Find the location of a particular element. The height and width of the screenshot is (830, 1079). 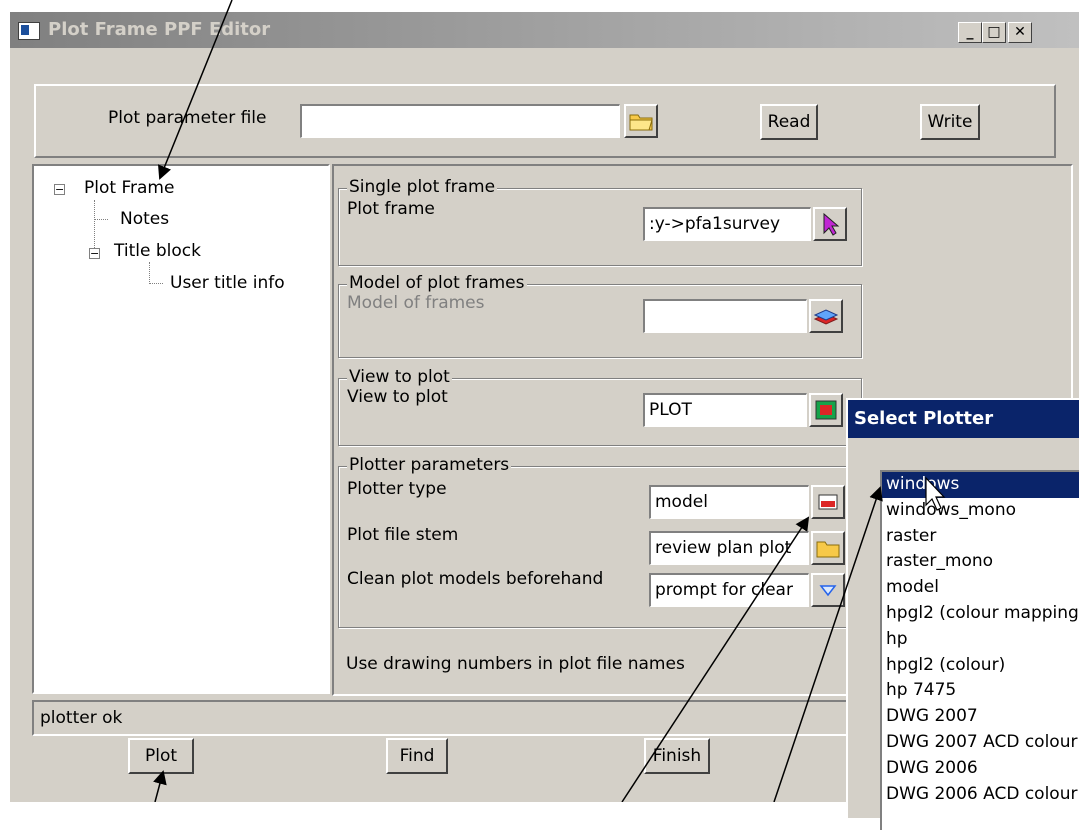

plot-frame-input: :y->pfa1survey is located at coordinates (727, 224).